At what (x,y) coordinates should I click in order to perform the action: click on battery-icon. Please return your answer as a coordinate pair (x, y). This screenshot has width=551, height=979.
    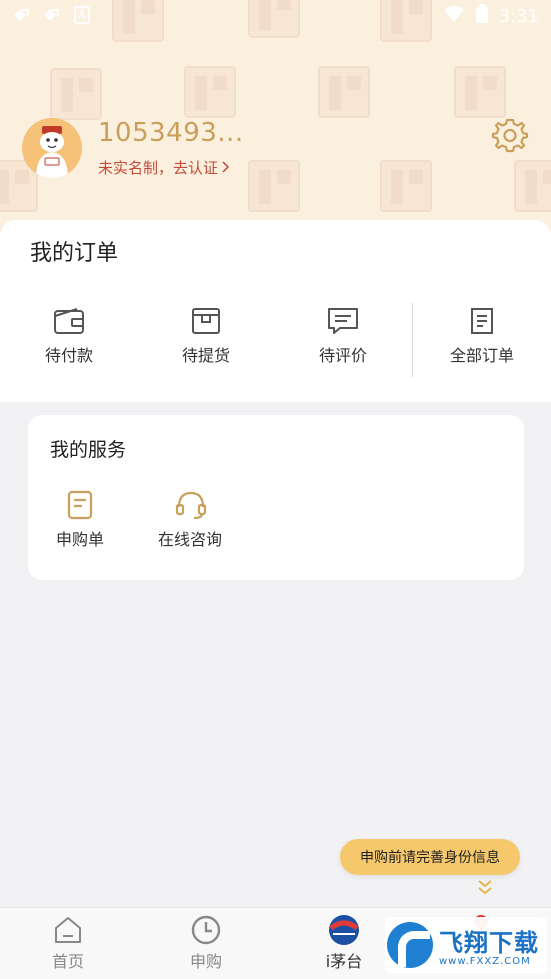
    Looking at the image, I should click on (482, 16).